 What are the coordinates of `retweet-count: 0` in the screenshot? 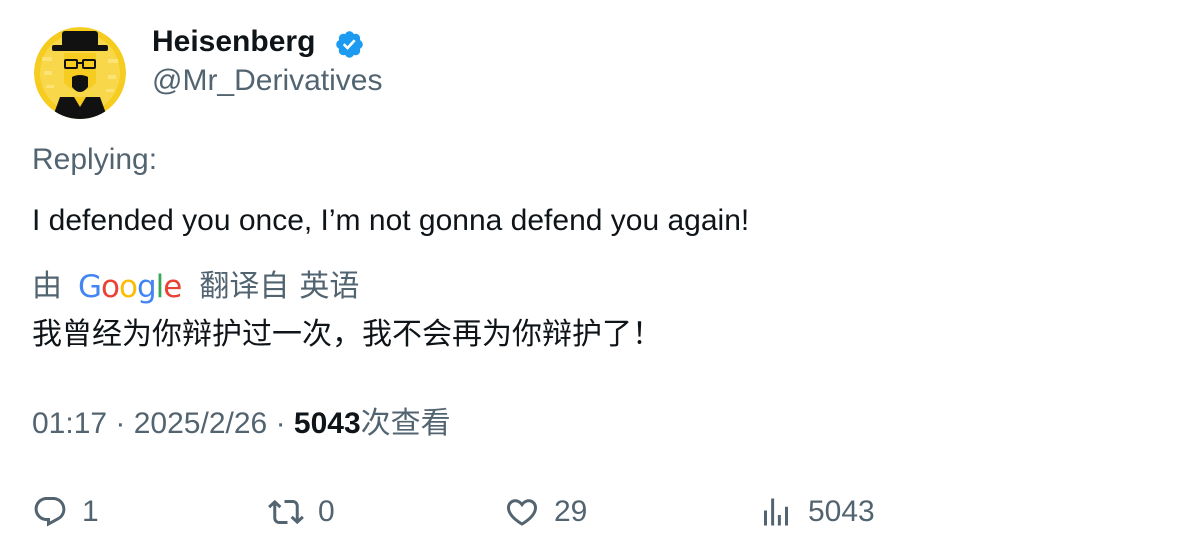 It's located at (326, 511).